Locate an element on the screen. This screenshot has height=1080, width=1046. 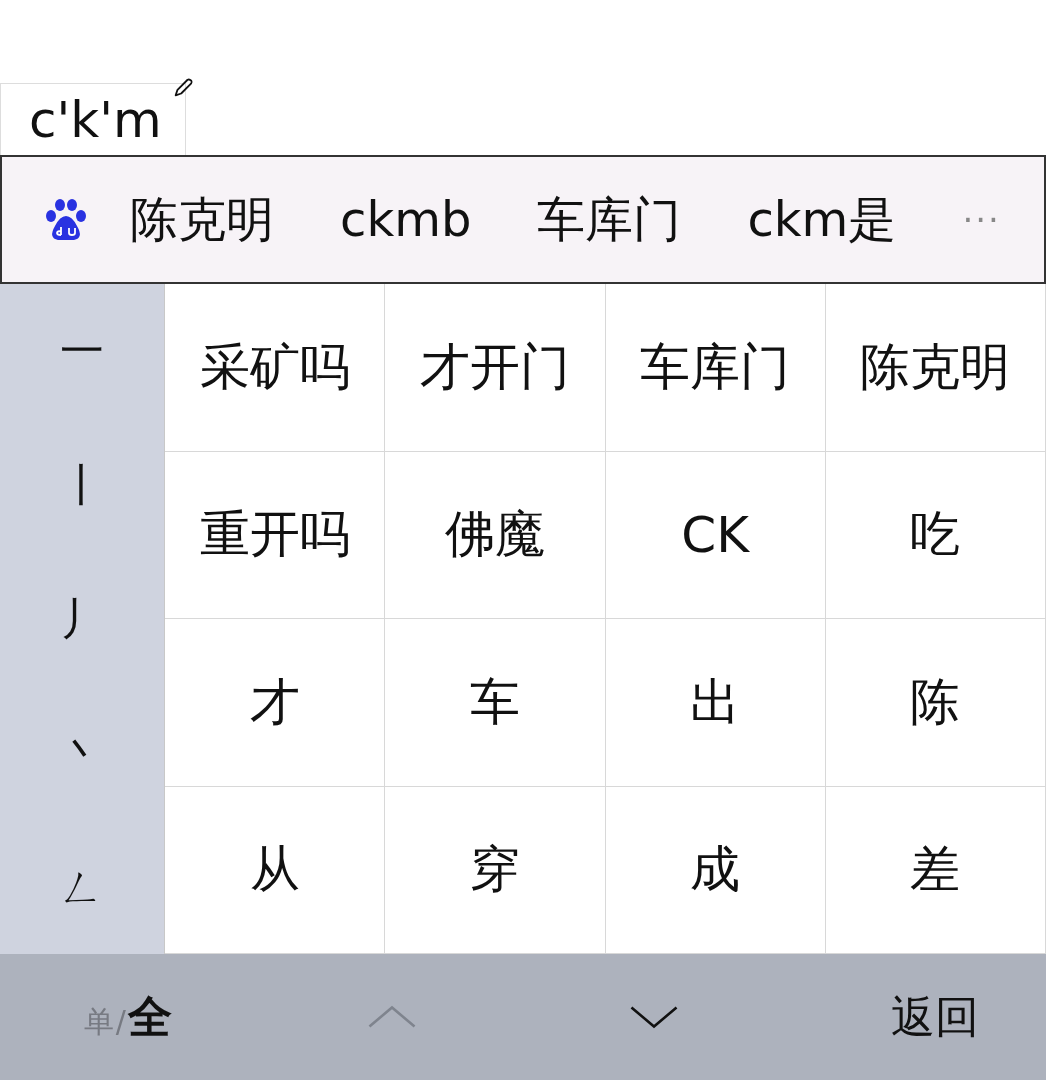
candidate-cell: 吃 is located at coordinates (935, 535).